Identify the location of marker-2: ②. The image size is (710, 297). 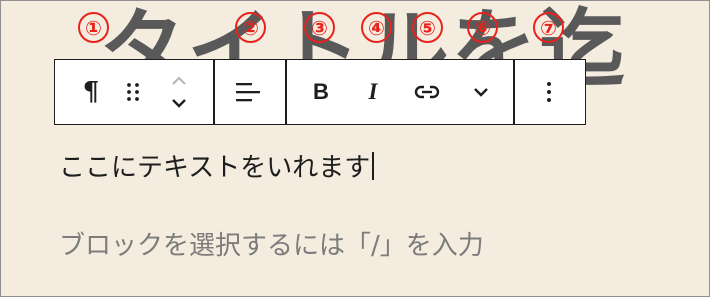
(250, 27).